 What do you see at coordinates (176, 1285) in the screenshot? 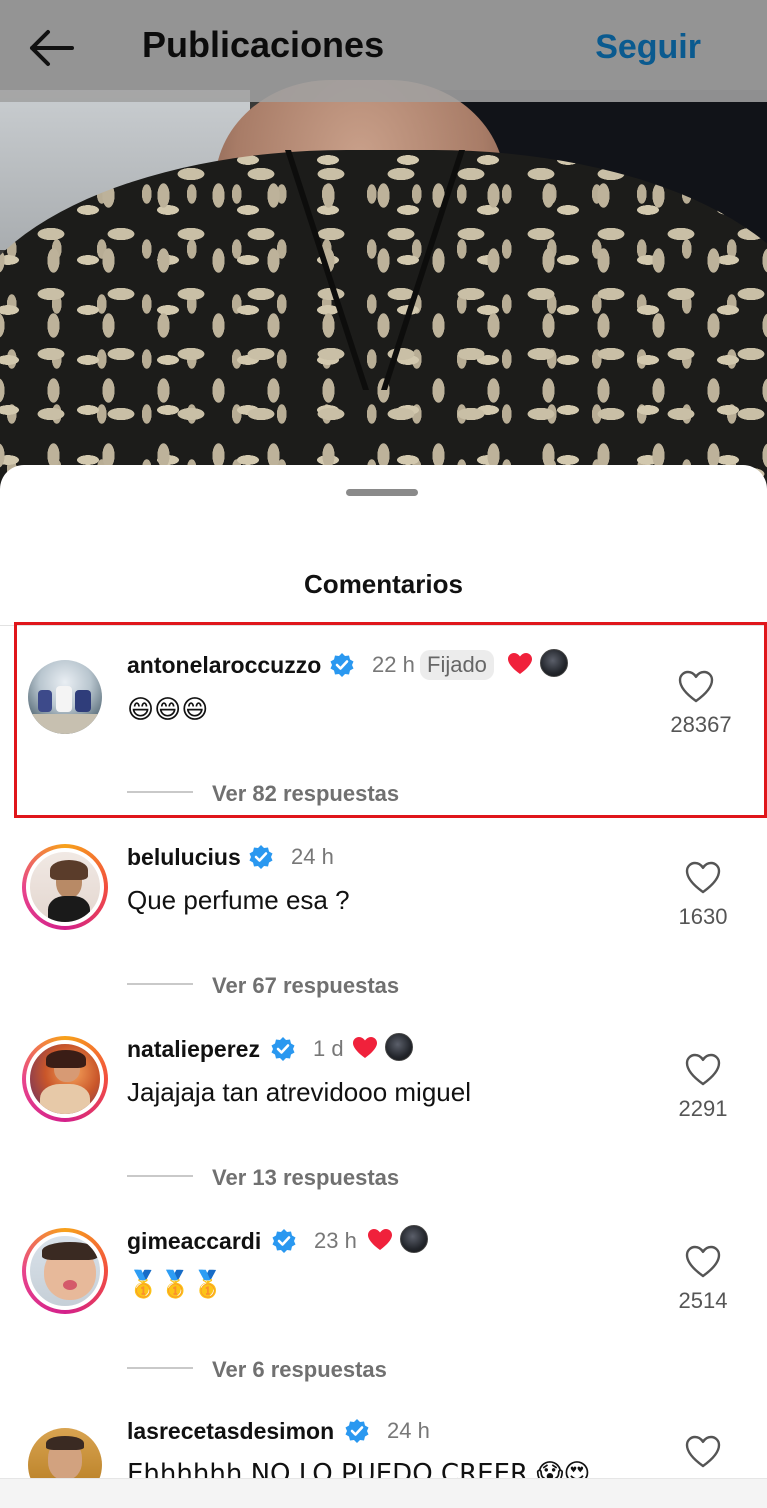
I see `comment-text: 🥇🥇🥇` at bounding box center [176, 1285].